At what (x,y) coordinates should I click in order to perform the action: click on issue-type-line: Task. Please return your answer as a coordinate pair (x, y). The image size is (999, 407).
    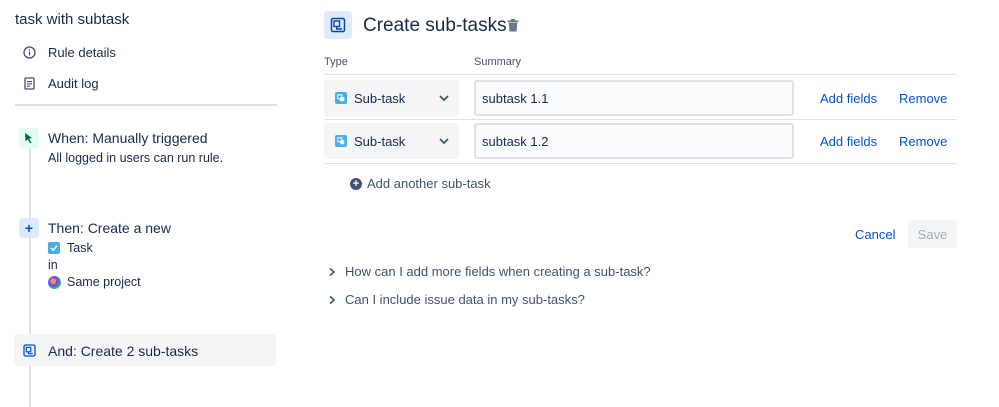
    Looking at the image, I should click on (70, 248).